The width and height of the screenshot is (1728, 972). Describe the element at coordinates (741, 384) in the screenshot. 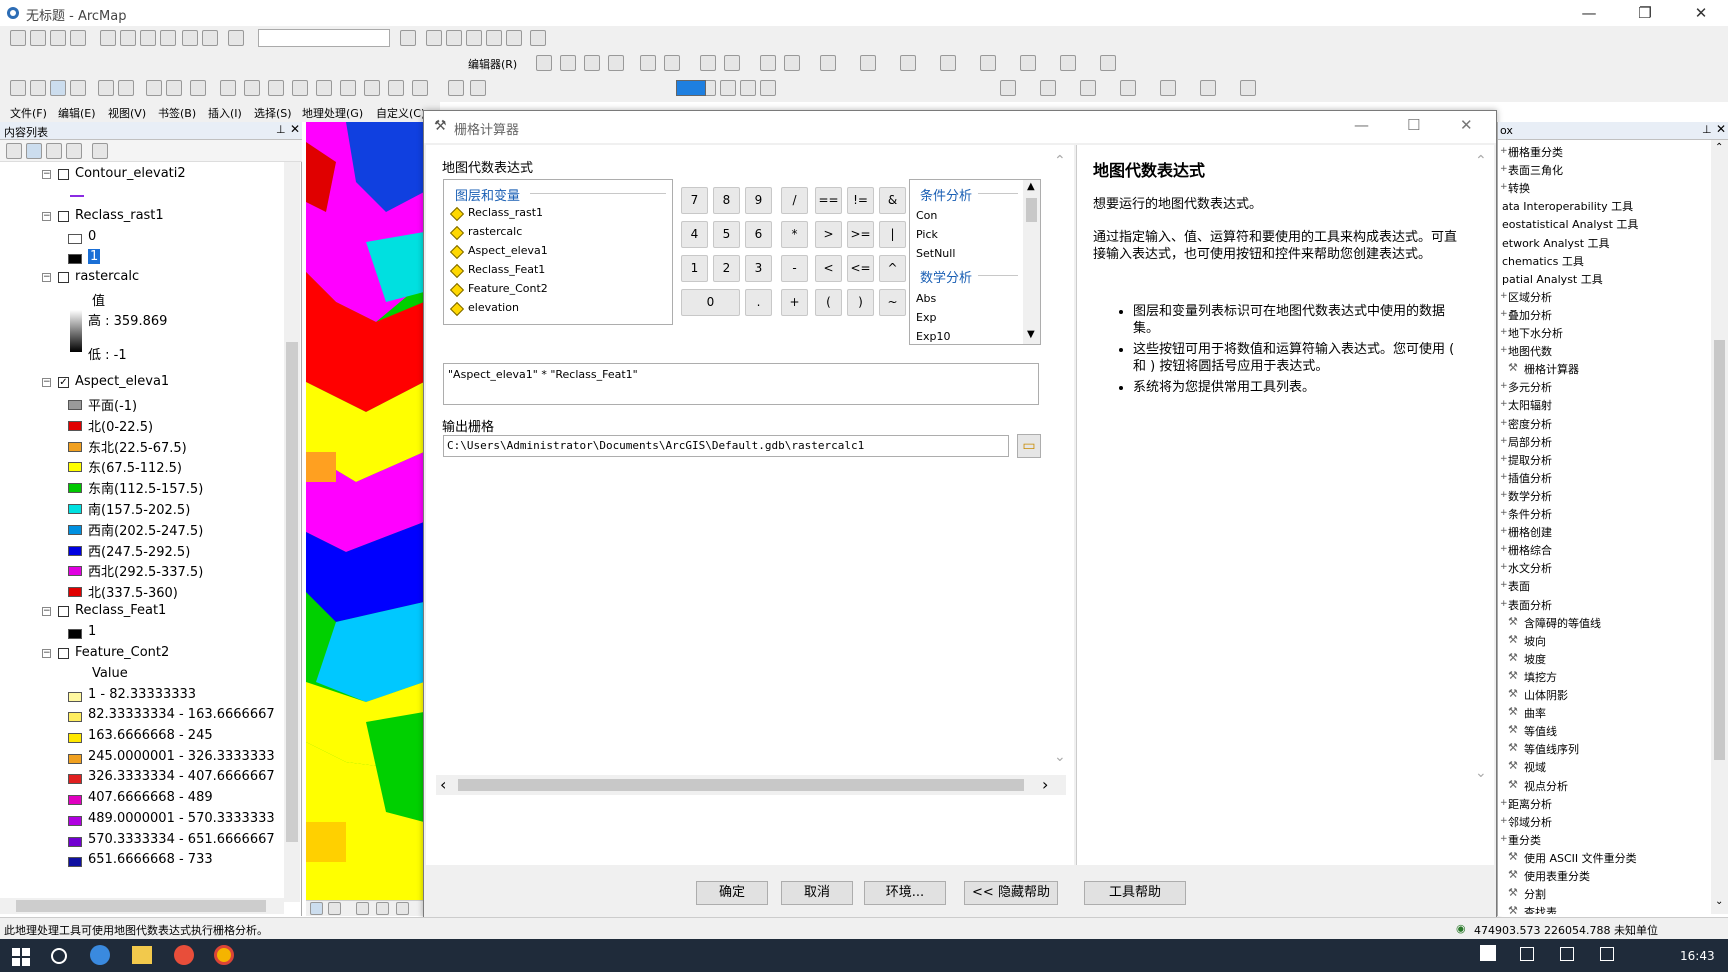

I see `expression-input: "Aspect_eleva1" * "Reclass_Feat1"` at that location.